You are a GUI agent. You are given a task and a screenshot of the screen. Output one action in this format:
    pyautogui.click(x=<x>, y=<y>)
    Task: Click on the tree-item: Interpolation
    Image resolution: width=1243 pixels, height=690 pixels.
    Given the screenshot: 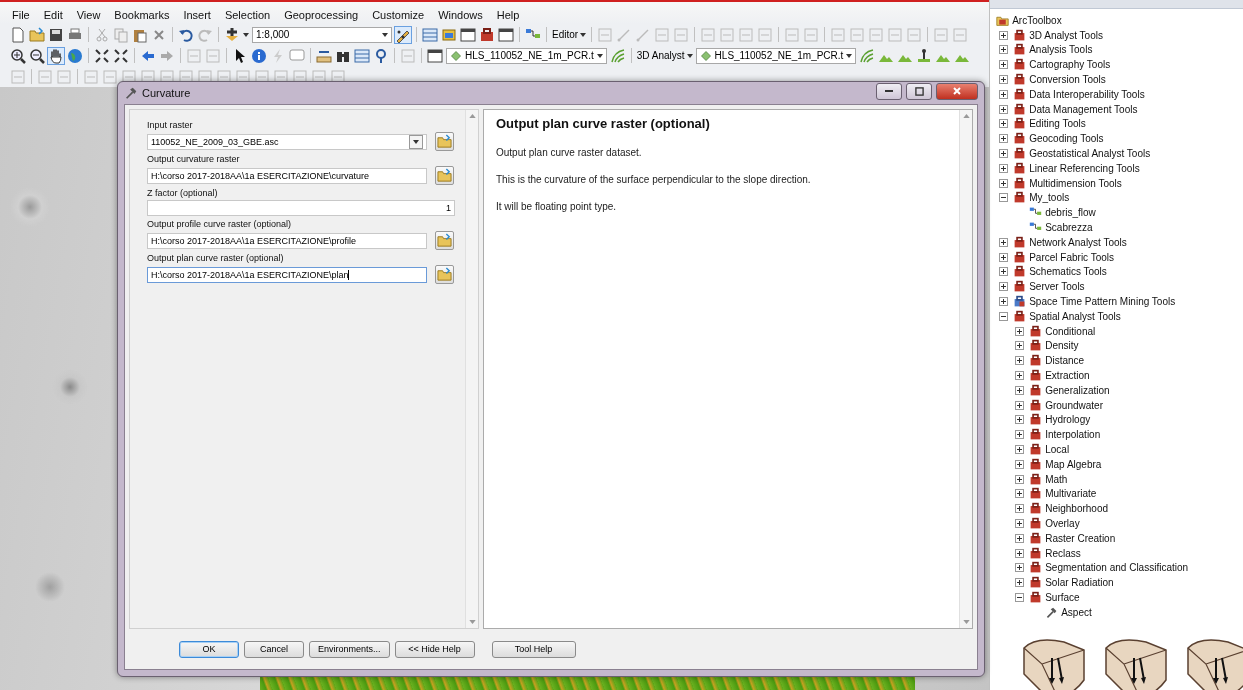 What is the action you would take?
    pyautogui.click(x=1073, y=435)
    